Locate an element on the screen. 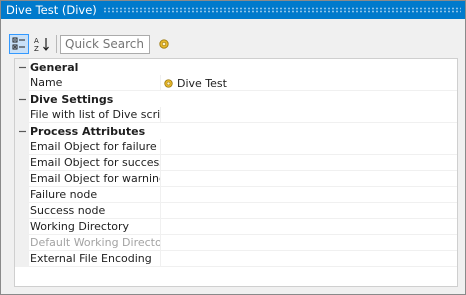  property-name: External File Encoding is located at coordinates (95, 259).